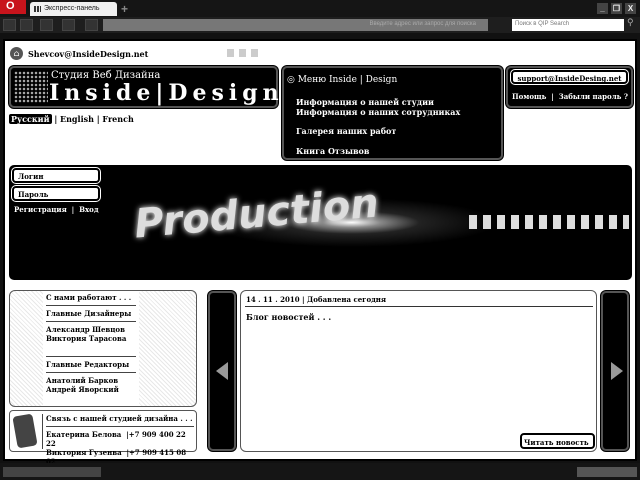 This screenshot has width=640, height=480. I want to click on home-button, so click(91, 25).